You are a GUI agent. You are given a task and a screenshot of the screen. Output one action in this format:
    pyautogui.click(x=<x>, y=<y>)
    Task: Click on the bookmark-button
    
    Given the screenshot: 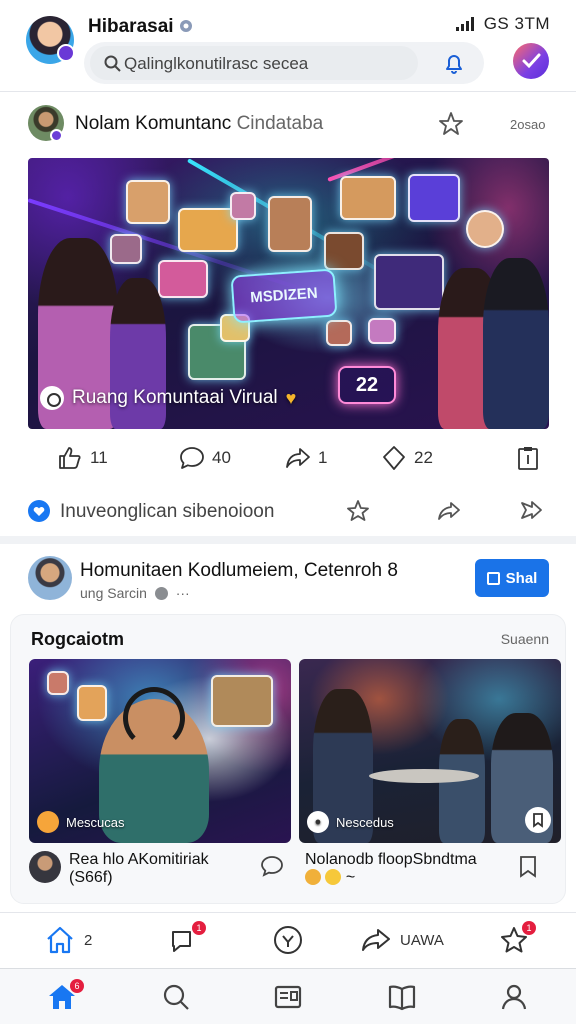 What is the action you would take?
    pyautogui.click(x=528, y=458)
    